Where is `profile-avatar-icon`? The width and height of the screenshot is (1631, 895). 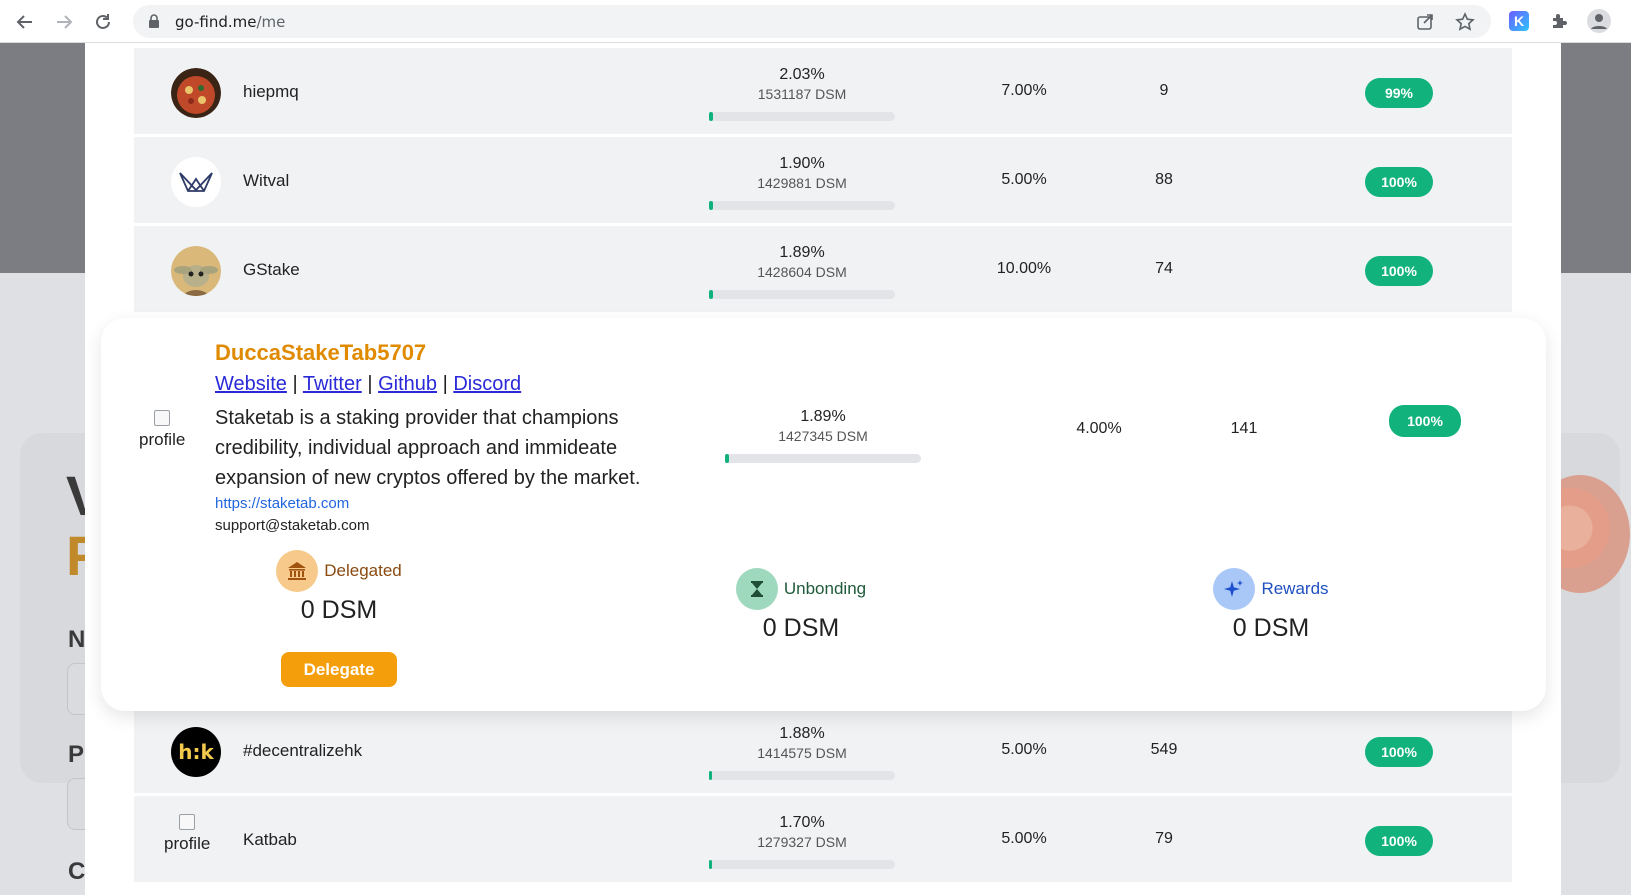 profile-avatar-icon is located at coordinates (1599, 21).